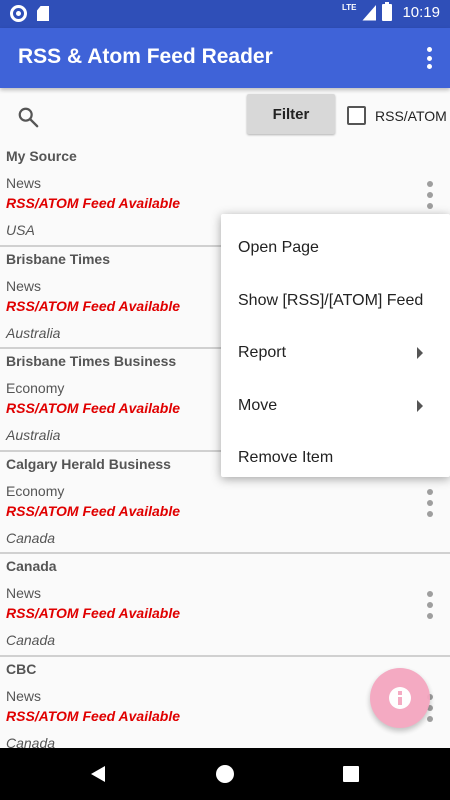 Image resolution: width=450 pixels, height=800 pixels. Describe the element at coordinates (335, 353) in the screenshot. I see `menu-item-report: Report` at that location.